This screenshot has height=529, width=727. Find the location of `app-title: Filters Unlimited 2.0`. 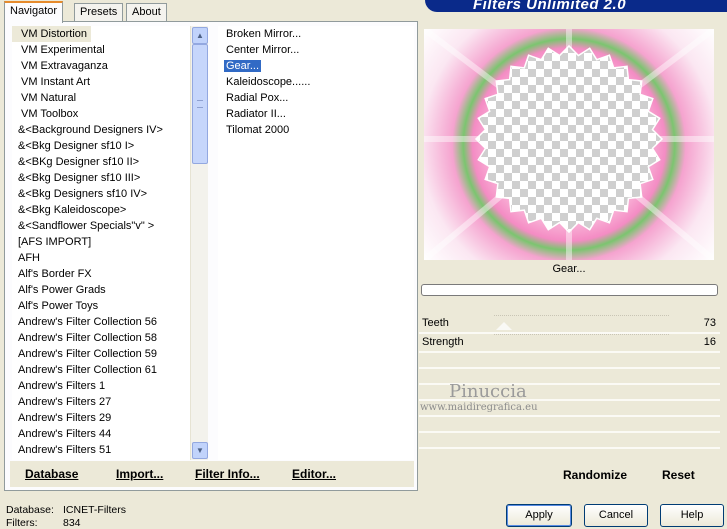

app-title: Filters Unlimited 2.0 is located at coordinates (550, 6).